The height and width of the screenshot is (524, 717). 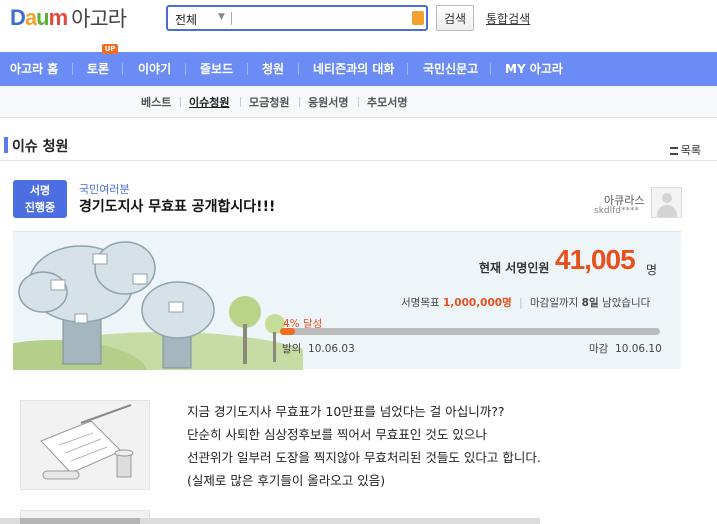 I want to click on search-option-icon, so click(x=418, y=18).